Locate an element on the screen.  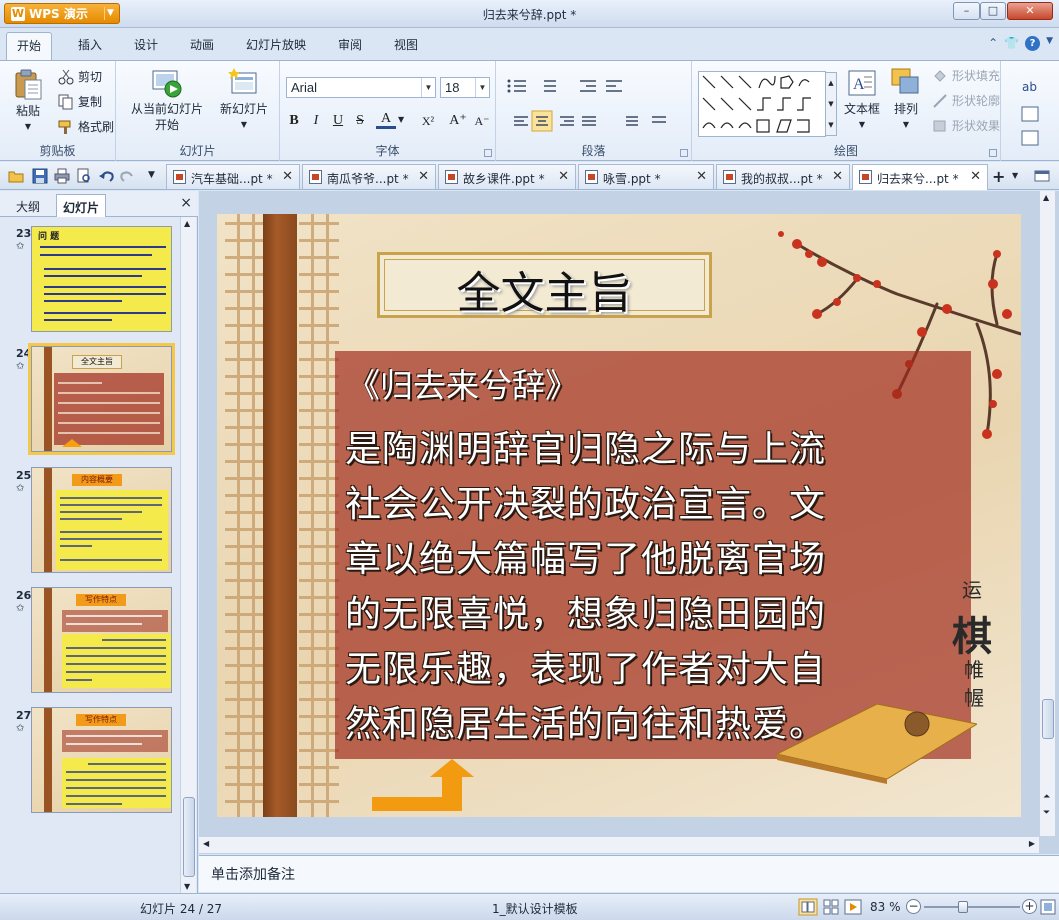
maximize-button: □ is located at coordinates (993, 11).